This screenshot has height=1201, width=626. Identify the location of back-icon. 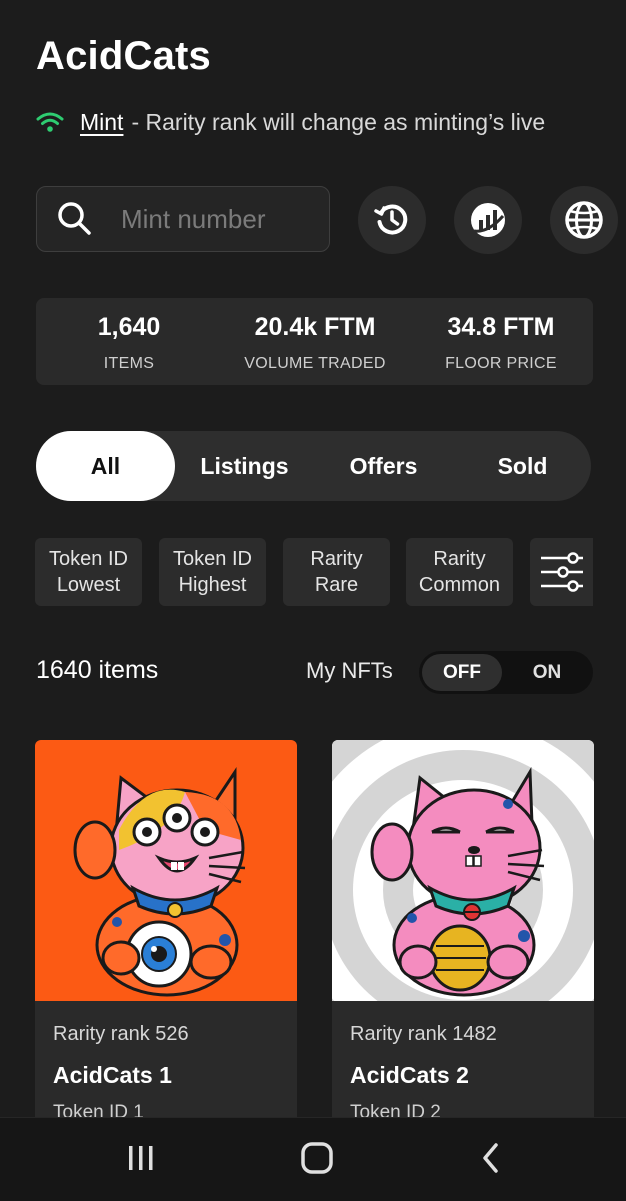
(490, 1158).